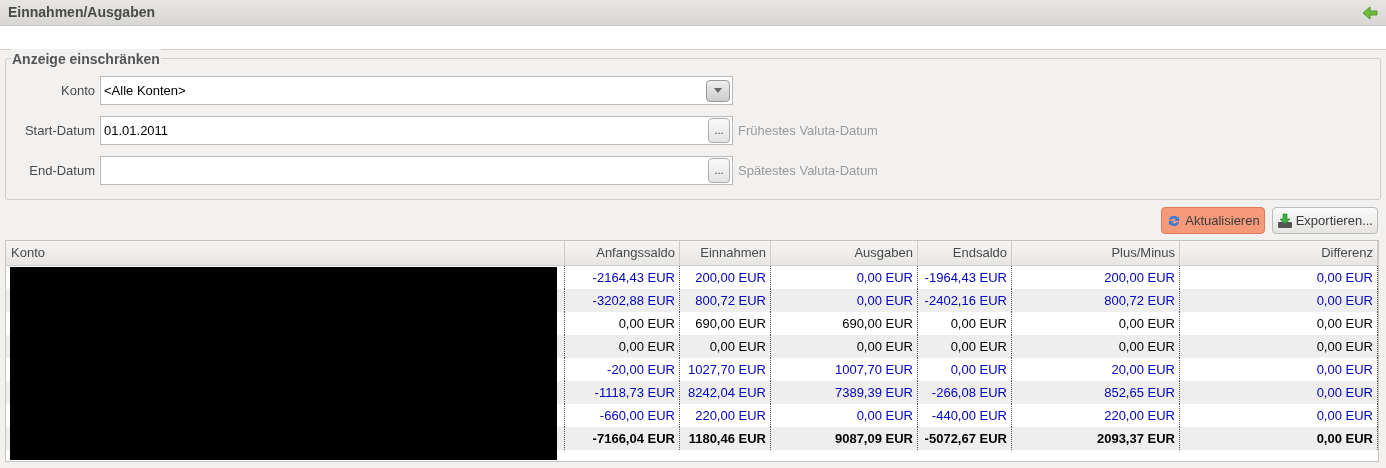 The height and width of the screenshot is (468, 1386). What do you see at coordinates (725, 253) in the screenshot?
I see `column-header: Einnahmen` at bounding box center [725, 253].